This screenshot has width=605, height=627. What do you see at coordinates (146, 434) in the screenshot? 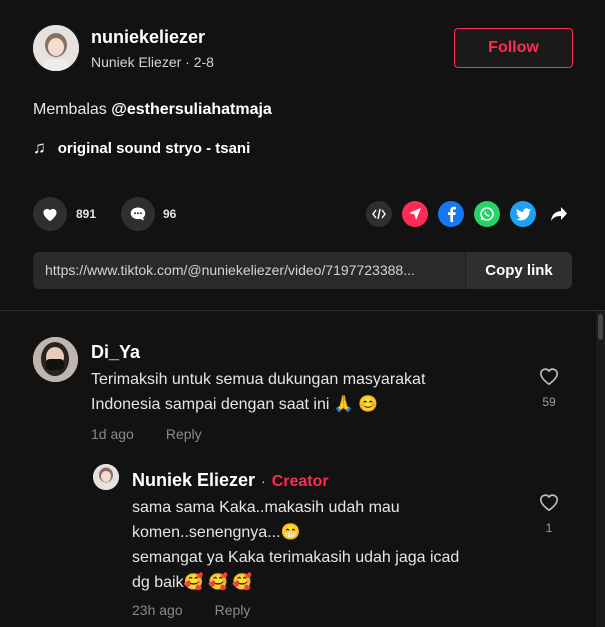
I see `comment-meta: 1d ago Reply` at bounding box center [146, 434].